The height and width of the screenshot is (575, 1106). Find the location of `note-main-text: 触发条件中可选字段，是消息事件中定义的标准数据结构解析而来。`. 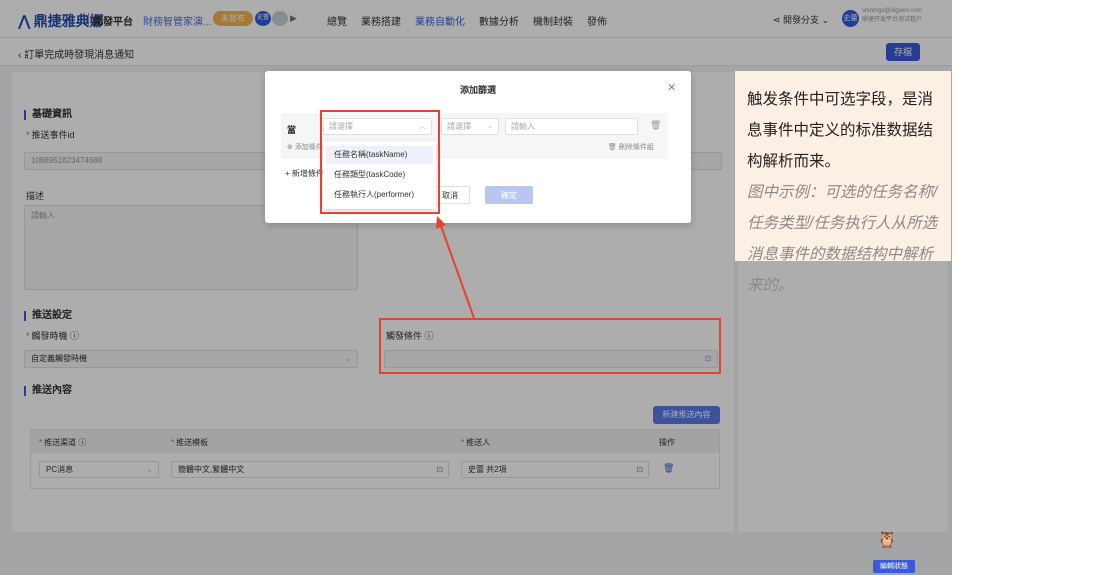

note-main-text: 触发条件中可选字段，是消息事件中定义的标准数据结构解析而来。 is located at coordinates (840, 130).